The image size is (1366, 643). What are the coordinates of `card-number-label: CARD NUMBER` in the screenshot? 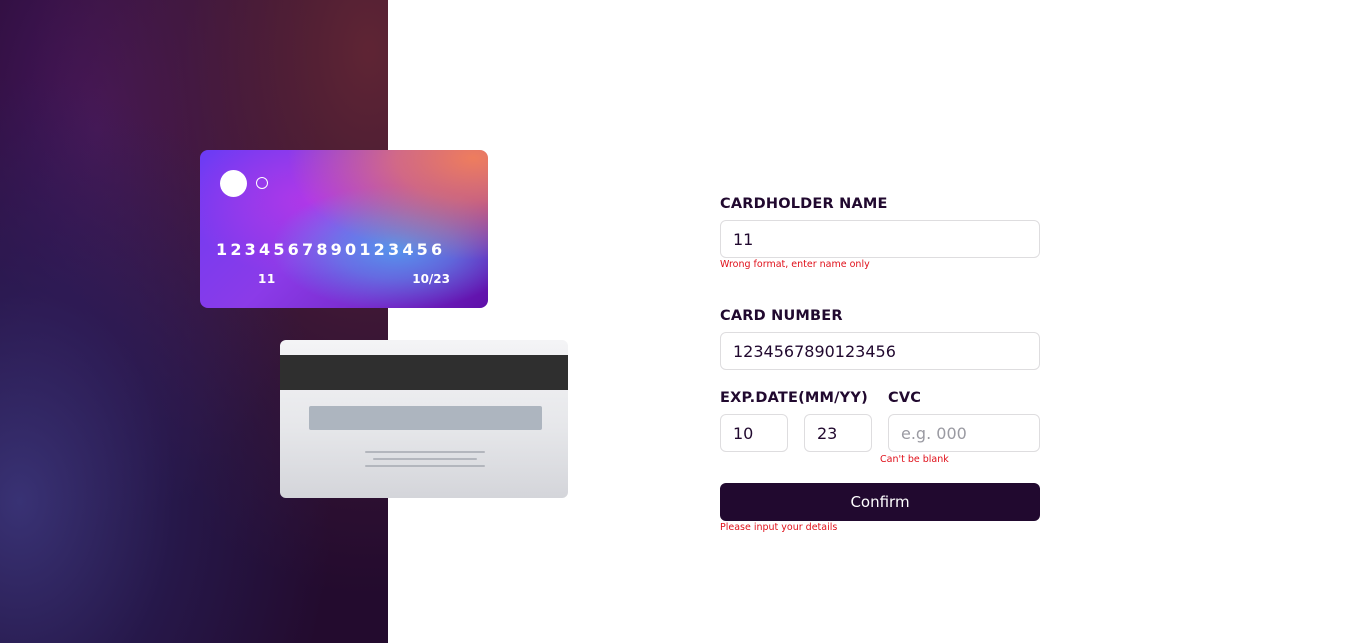 It's located at (781, 316).